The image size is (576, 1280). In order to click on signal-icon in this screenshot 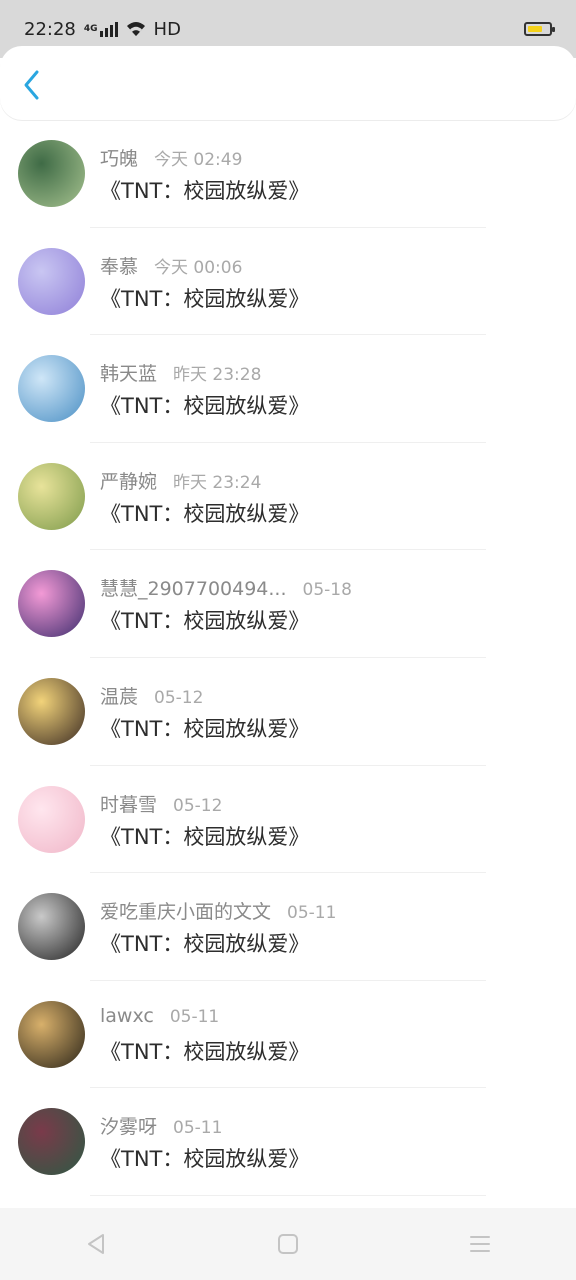, I will do `click(108, 29)`.